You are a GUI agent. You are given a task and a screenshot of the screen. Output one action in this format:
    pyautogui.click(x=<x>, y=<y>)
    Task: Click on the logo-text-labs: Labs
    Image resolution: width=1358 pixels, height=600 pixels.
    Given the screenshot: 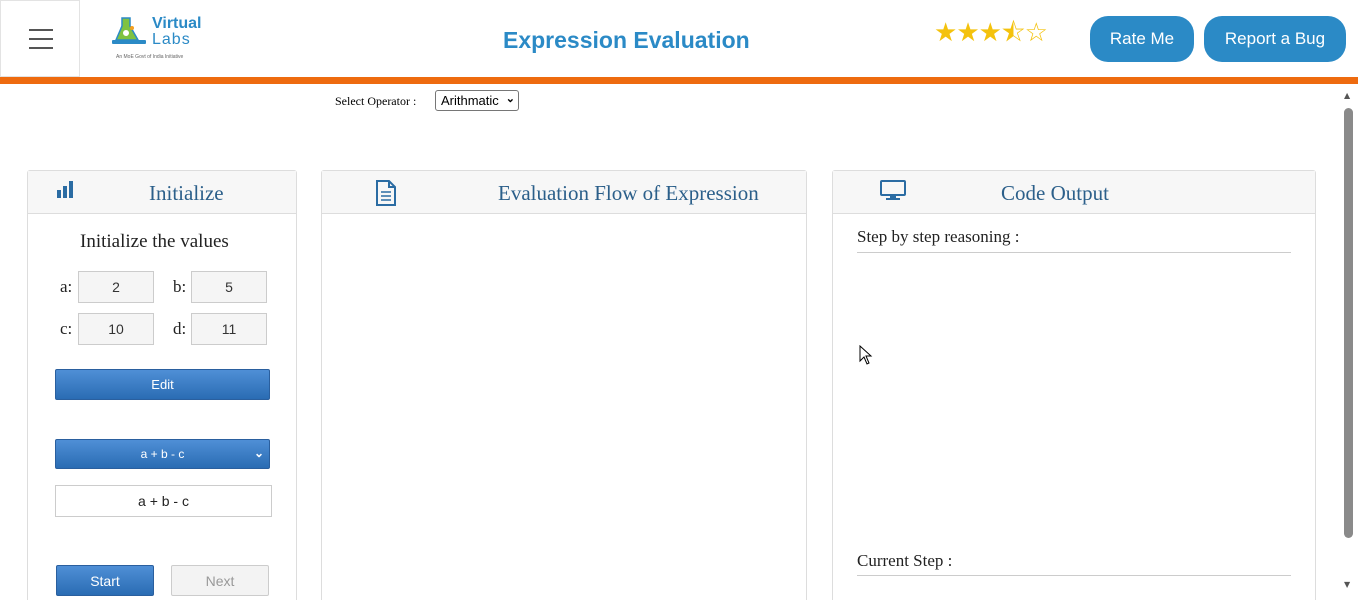 What is the action you would take?
    pyautogui.click(x=171, y=39)
    